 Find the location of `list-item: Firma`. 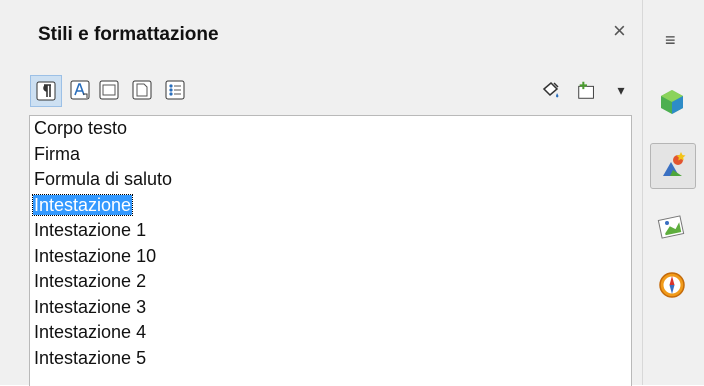

list-item: Firma is located at coordinates (330, 155).